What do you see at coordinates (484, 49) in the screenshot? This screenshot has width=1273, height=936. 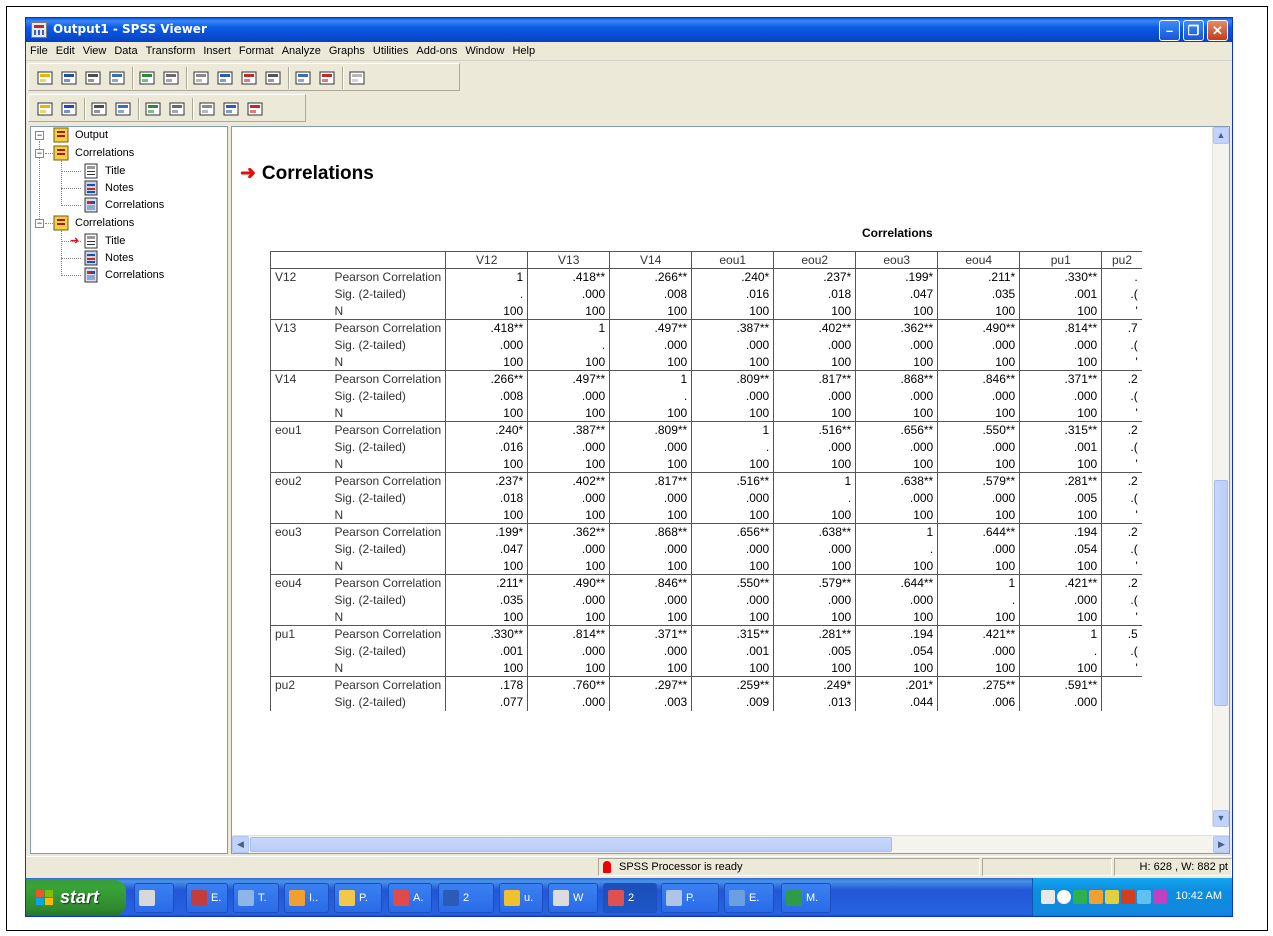 I see `menu-window: Window` at bounding box center [484, 49].